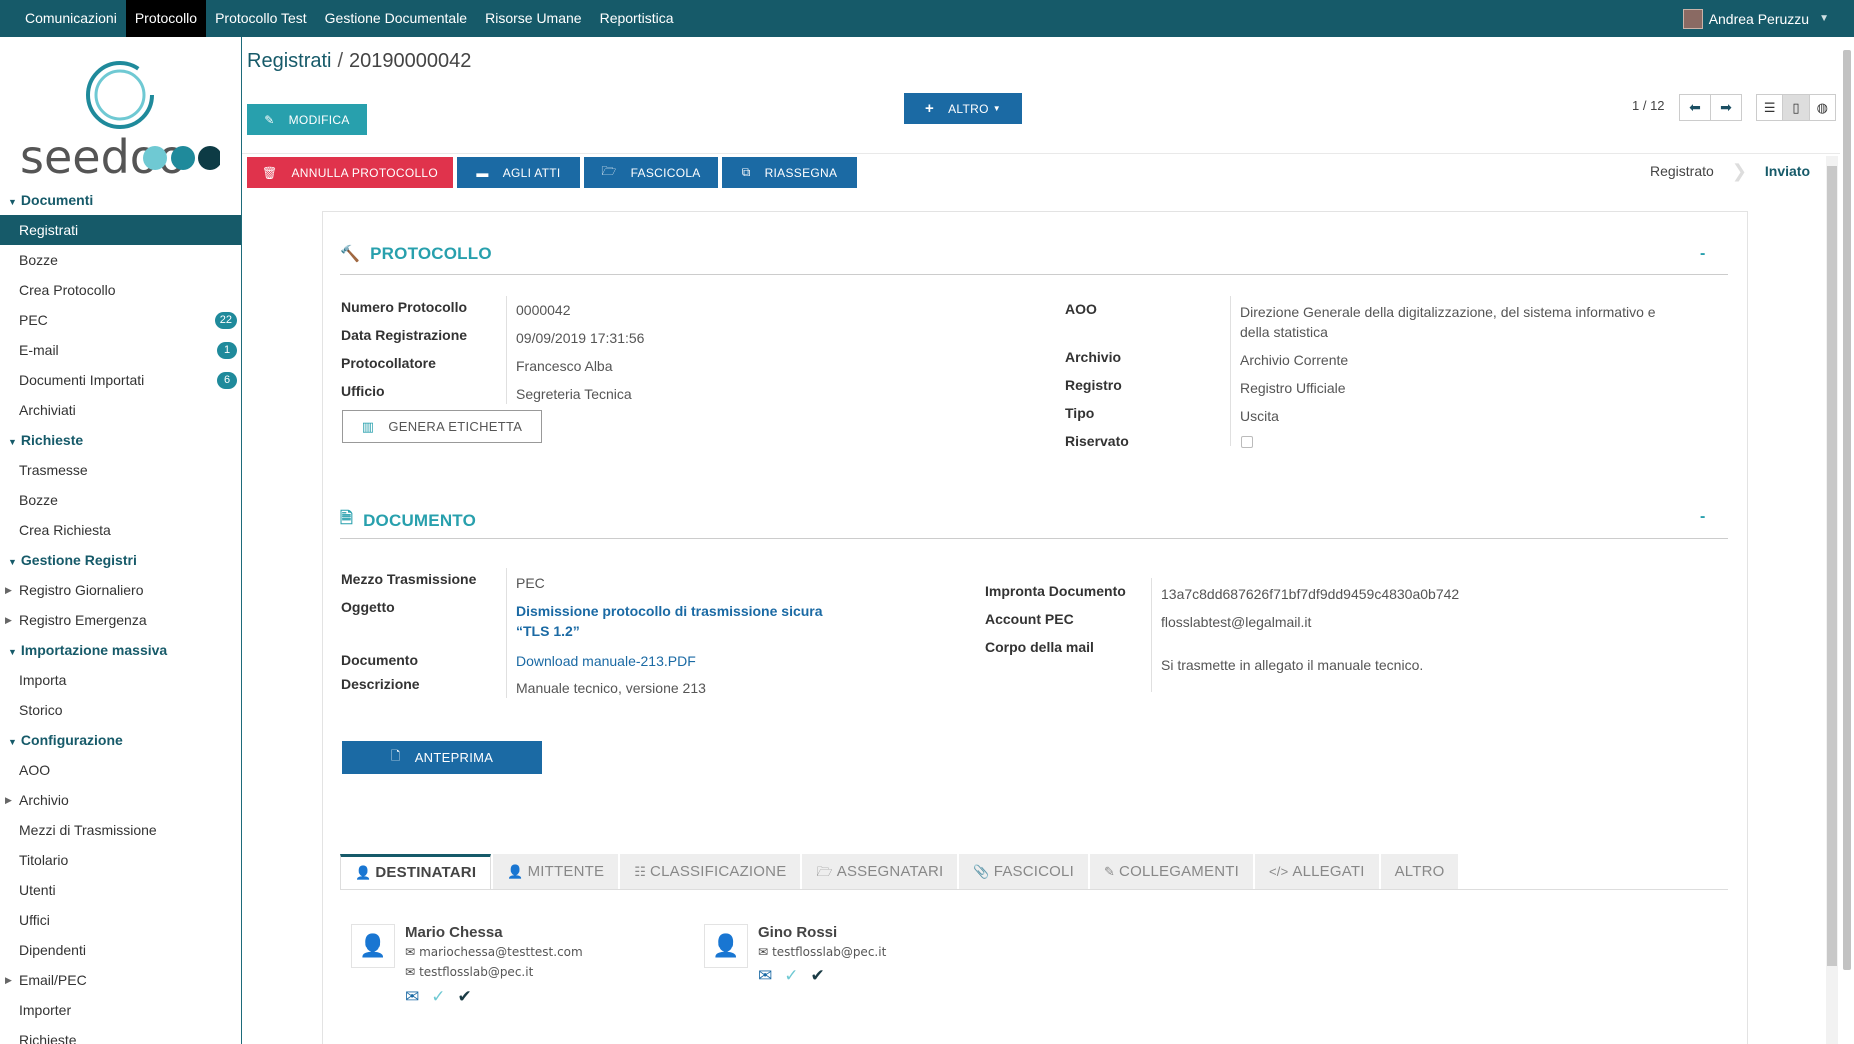 Image resolution: width=1854 pixels, height=1044 pixels. Describe the element at coordinates (120, 470) in the screenshot. I see `sidebar-item-trasmesse: Trasmesse` at that location.